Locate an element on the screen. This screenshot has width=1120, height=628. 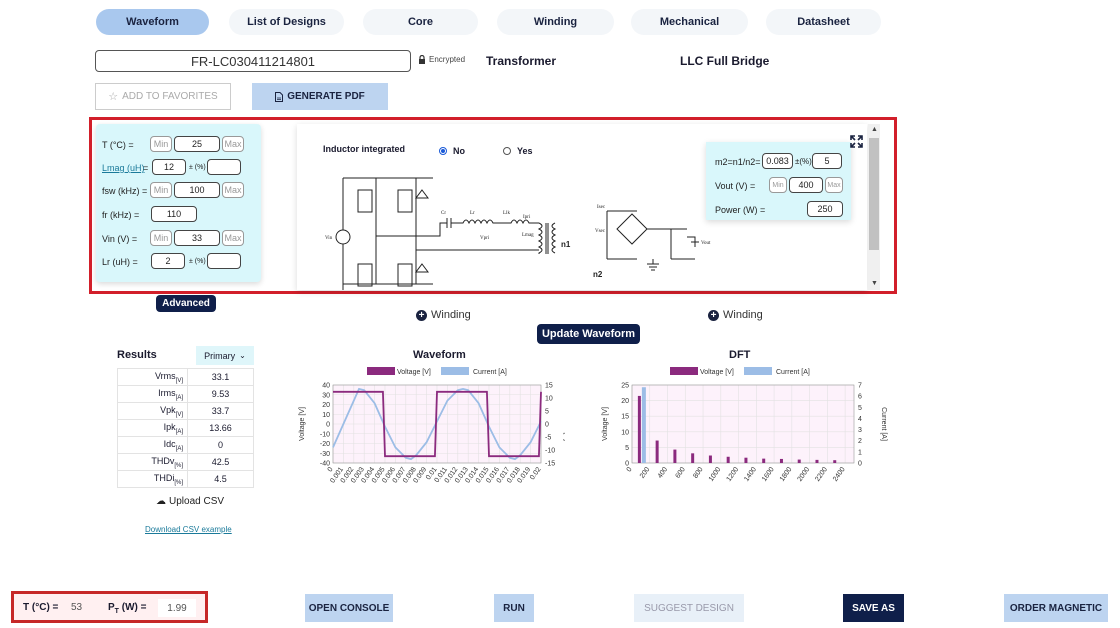
chevron-down-icon: ⌄ is located at coordinates (242, 355).